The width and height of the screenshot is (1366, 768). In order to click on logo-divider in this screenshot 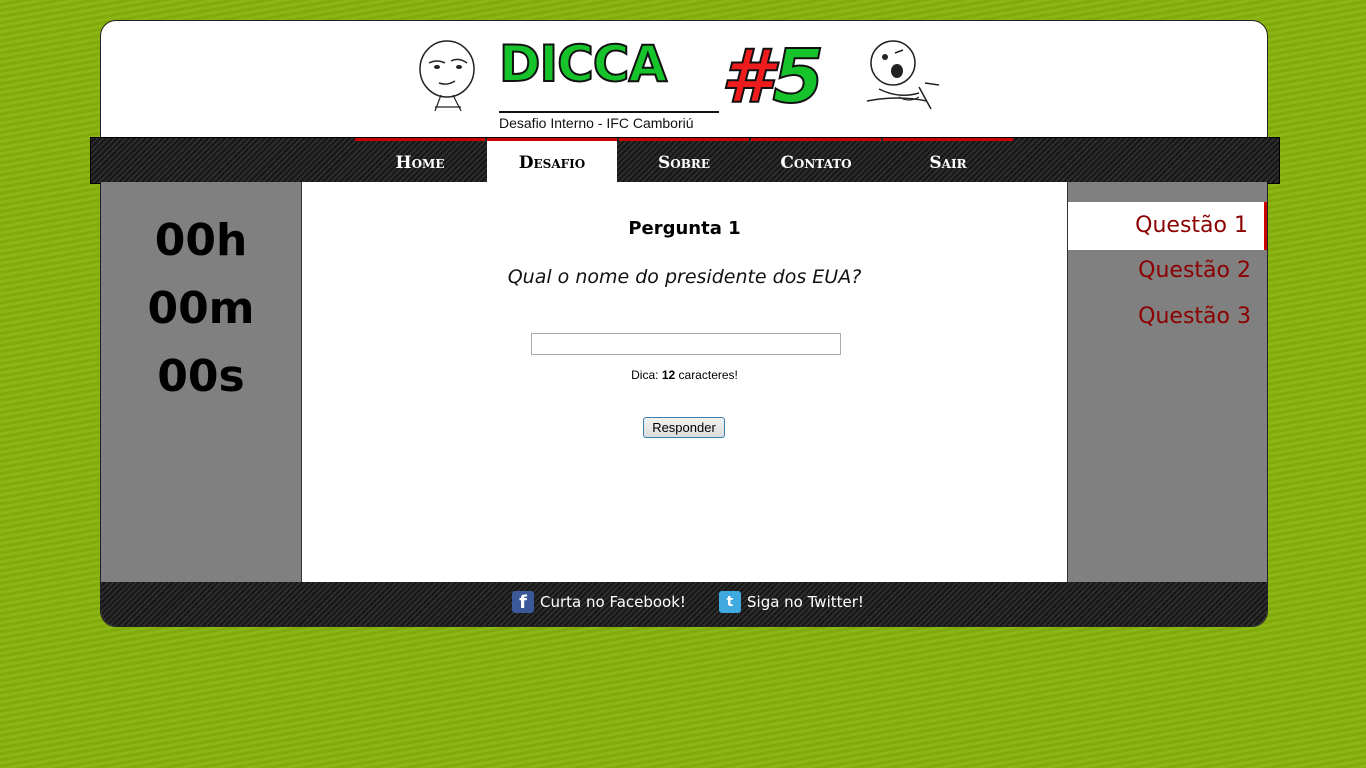, I will do `click(609, 112)`.